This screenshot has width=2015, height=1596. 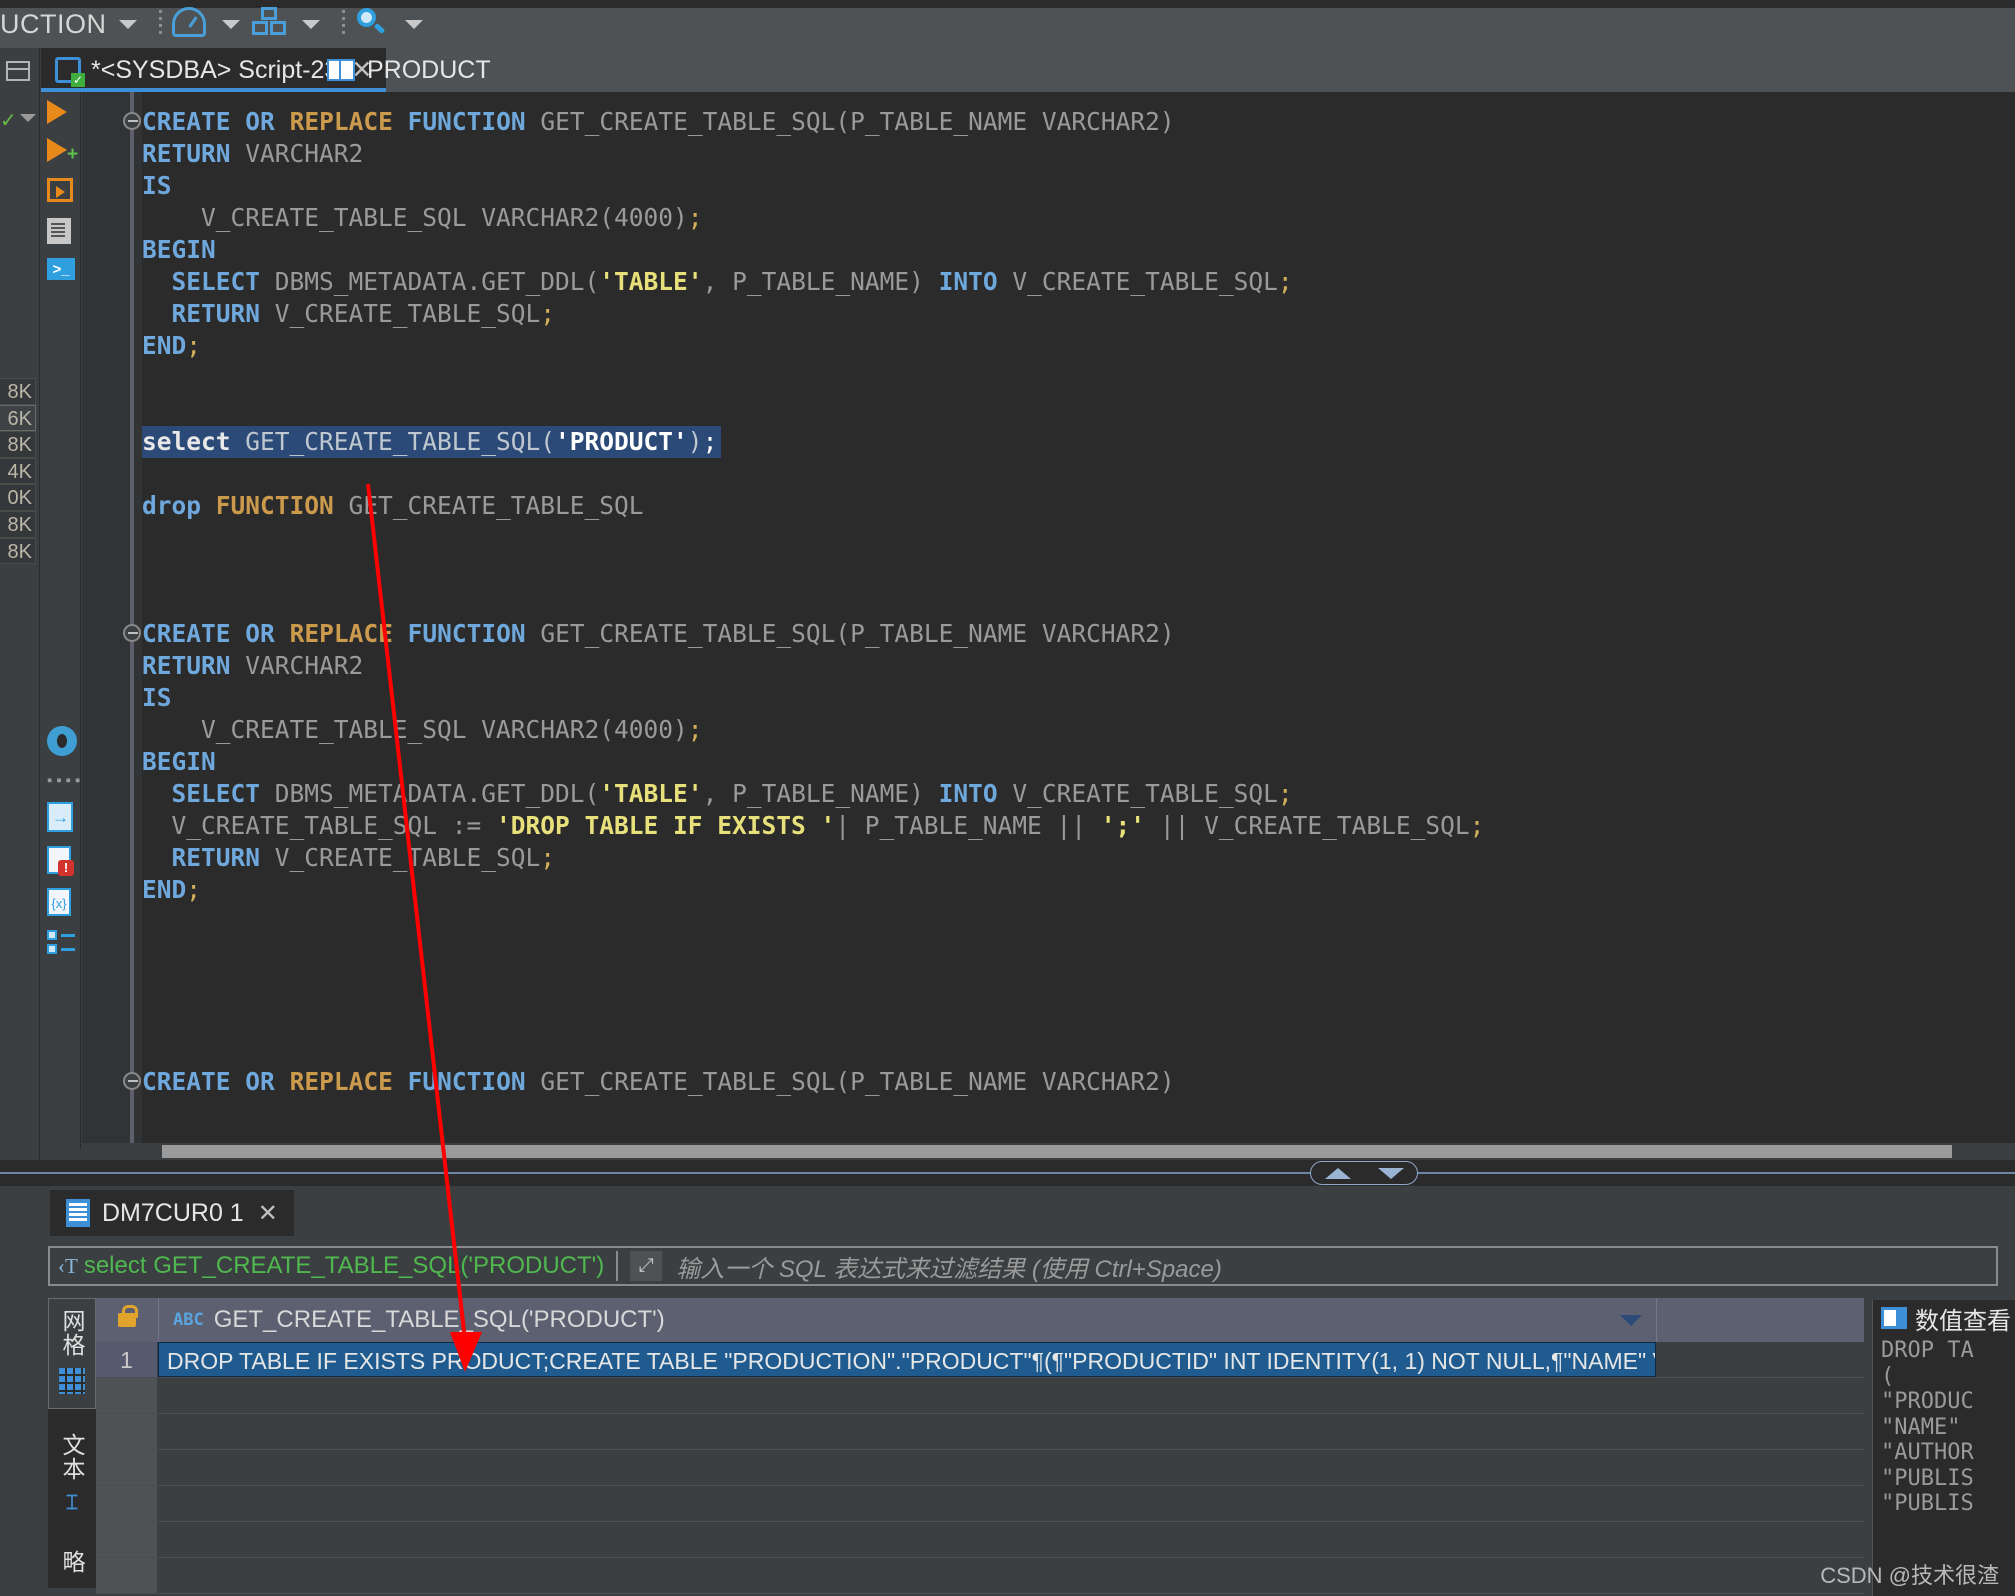 I want to click on tab-product: PRODUCT, so click(x=409, y=70).